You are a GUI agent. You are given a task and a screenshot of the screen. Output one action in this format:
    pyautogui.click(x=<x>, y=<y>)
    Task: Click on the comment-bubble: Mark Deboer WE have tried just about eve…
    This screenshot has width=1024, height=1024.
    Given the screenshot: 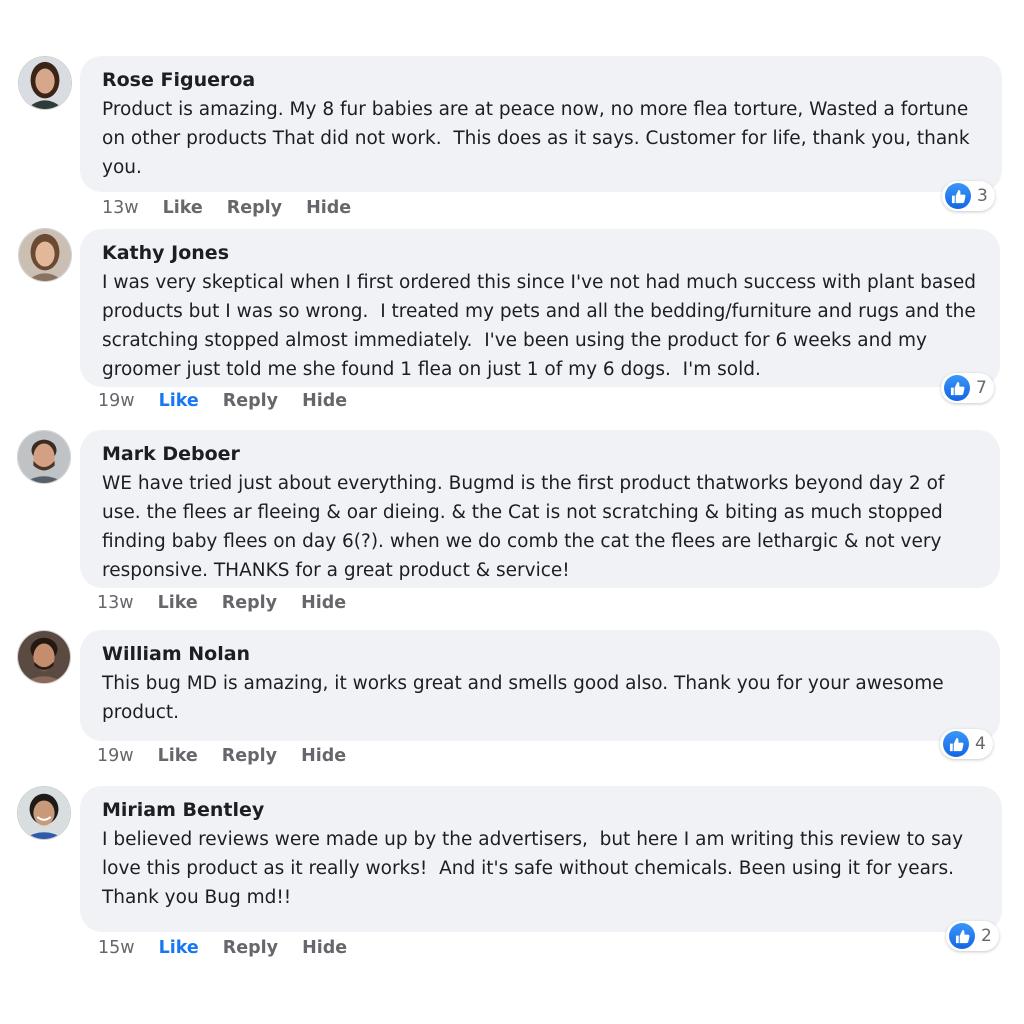 What is the action you would take?
    pyautogui.click(x=540, y=509)
    